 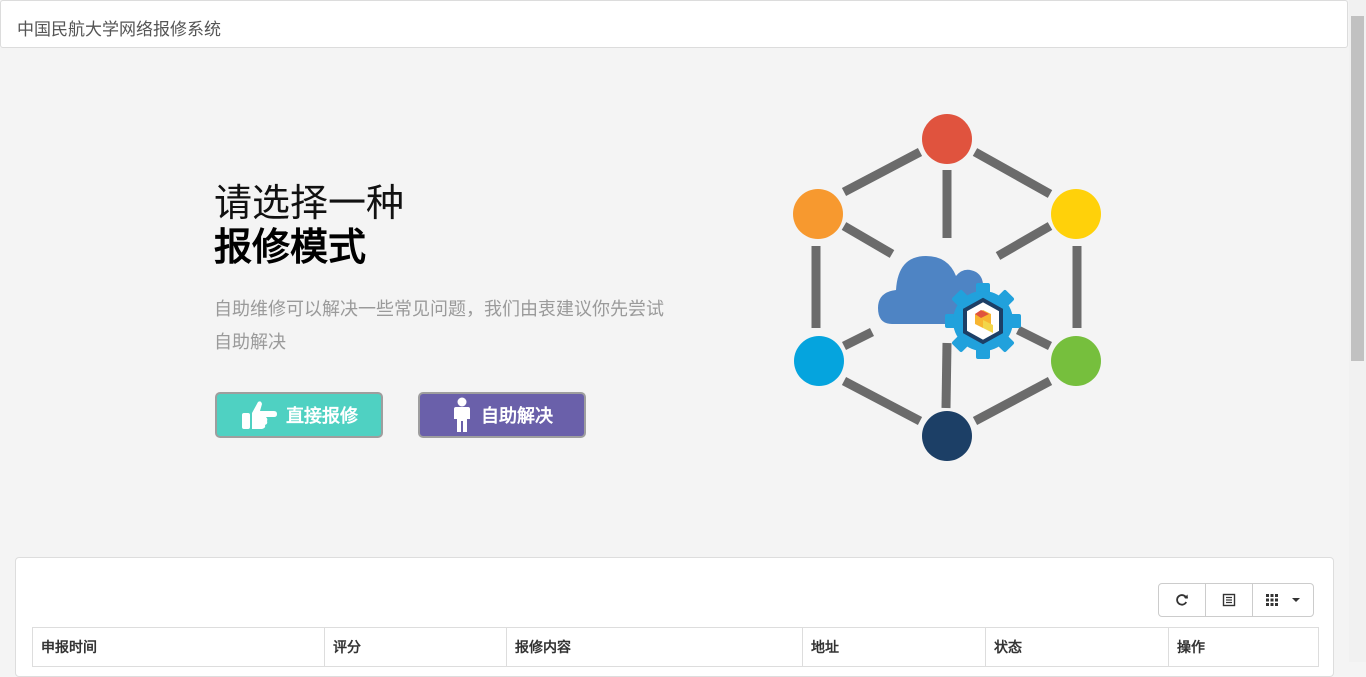 I want to click on column-header-rating: 评分, so click(x=415, y=647).